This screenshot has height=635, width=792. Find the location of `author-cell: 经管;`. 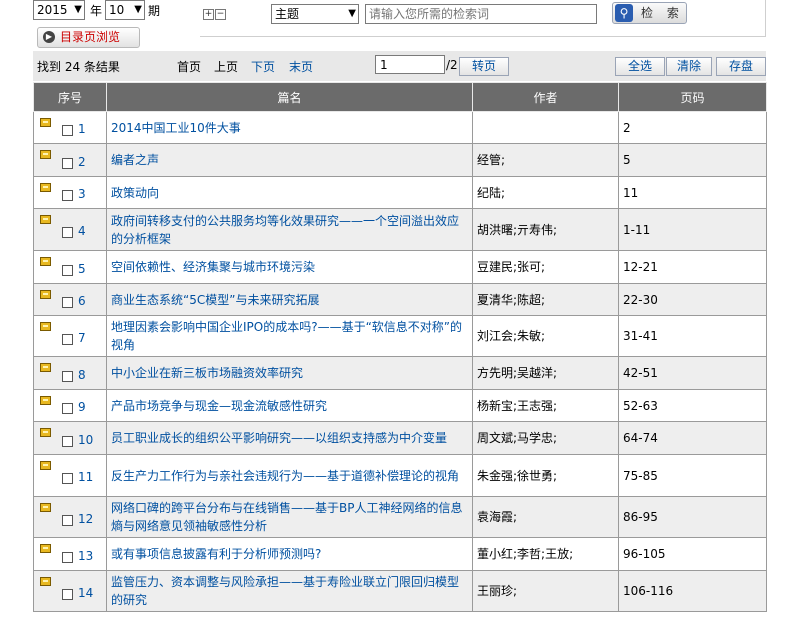

author-cell: 经管; is located at coordinates (545, 160).